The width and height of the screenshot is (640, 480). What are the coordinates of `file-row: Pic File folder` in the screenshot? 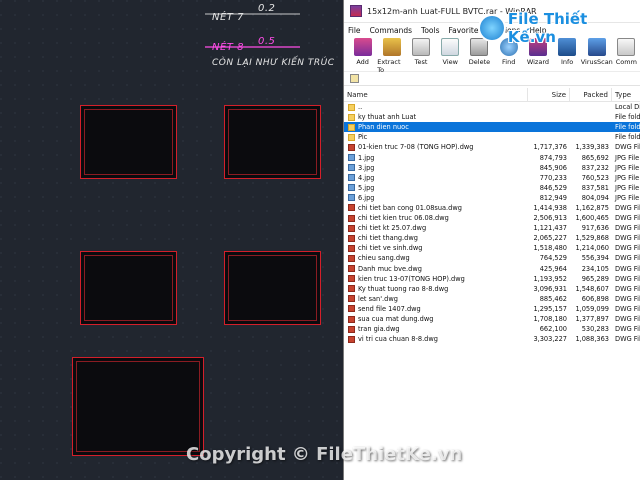 It's located at (492, 137).